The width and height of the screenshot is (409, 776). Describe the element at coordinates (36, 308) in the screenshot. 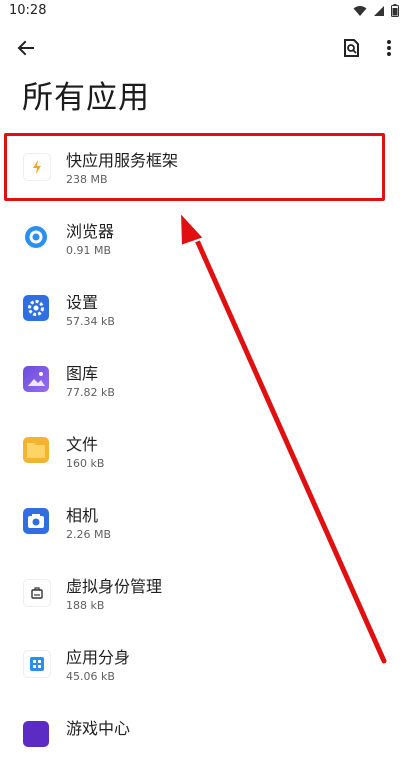

I see `settings-icon` at that location.